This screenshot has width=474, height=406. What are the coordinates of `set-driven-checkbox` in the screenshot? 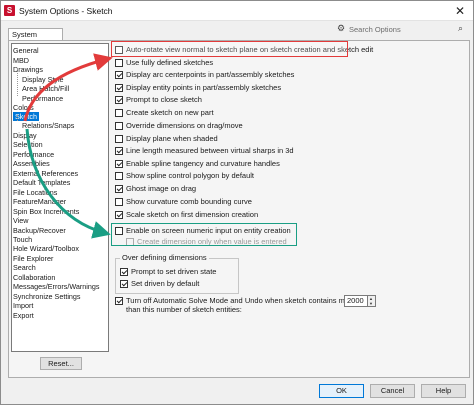 It's located at (124, 284).